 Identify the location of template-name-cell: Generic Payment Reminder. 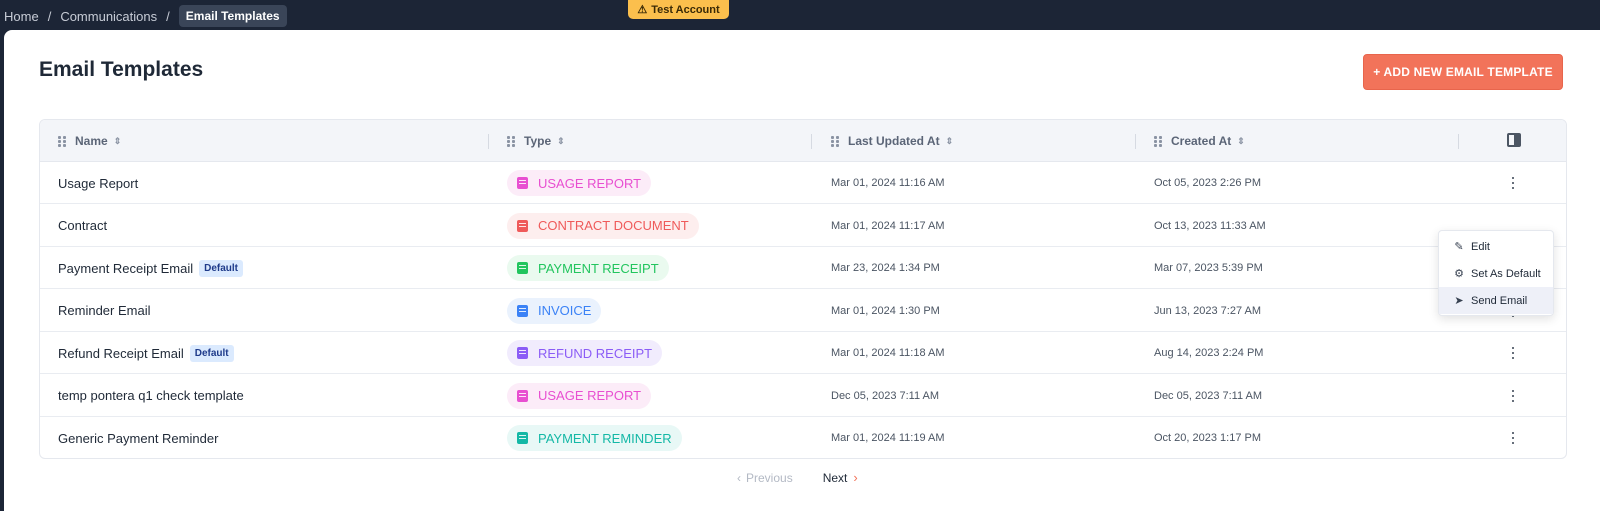
(138, 437).